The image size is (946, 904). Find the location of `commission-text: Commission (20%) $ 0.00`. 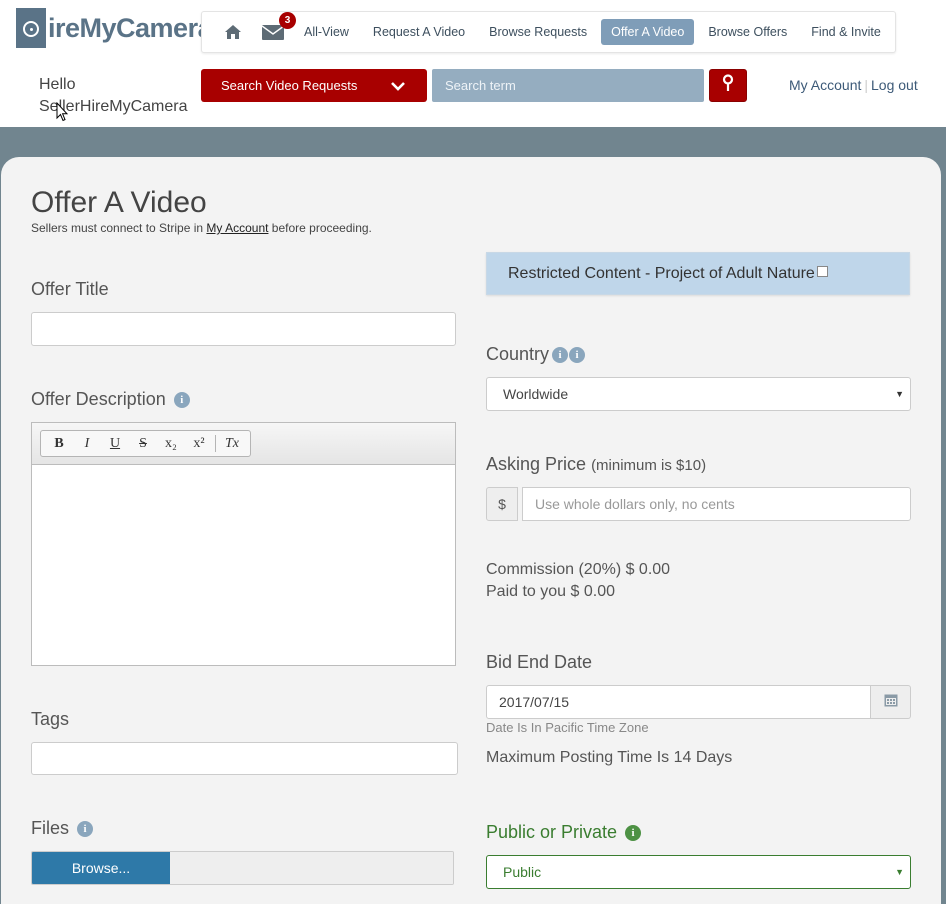

commission-text: Commission (20%) $ 0.00 is located at coordinates (578, 569).